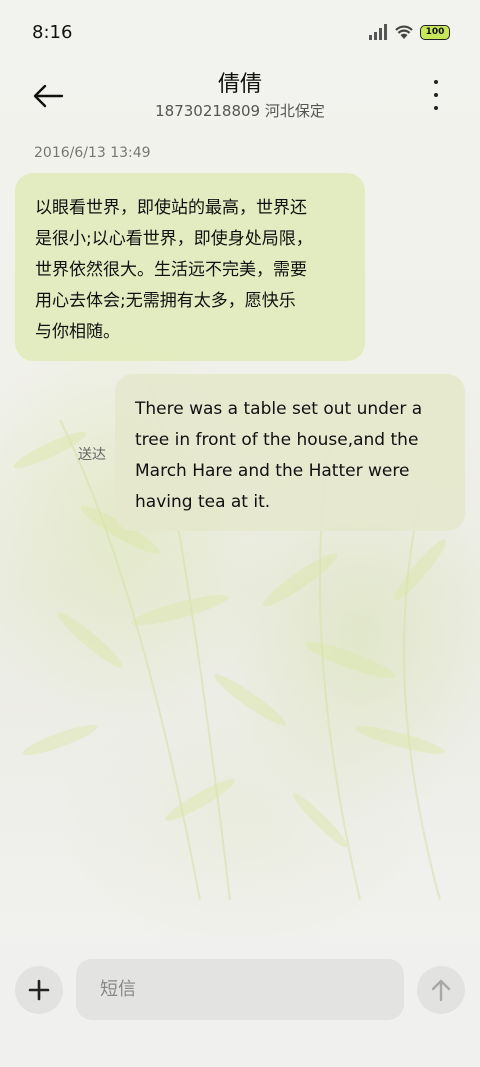  Describe the element at coordinates (272, 471) in the screenshot. I see `message-line: March Hare and the Hatter were` at that location.